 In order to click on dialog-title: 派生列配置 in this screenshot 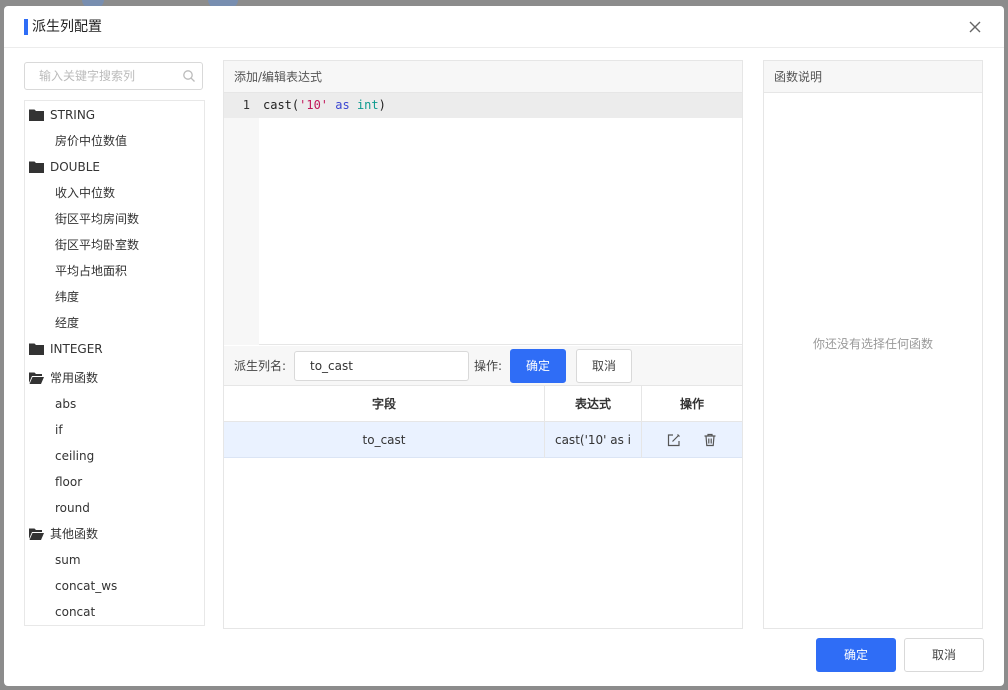, I will do `click(67, 27)`.